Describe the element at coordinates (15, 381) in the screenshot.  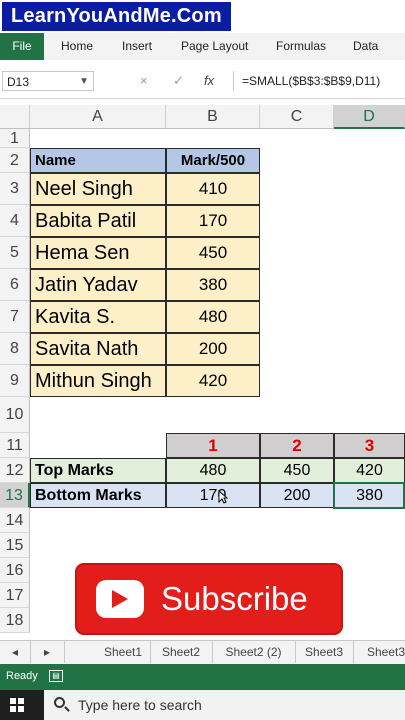
I see `row-header-9: 9` at that location.